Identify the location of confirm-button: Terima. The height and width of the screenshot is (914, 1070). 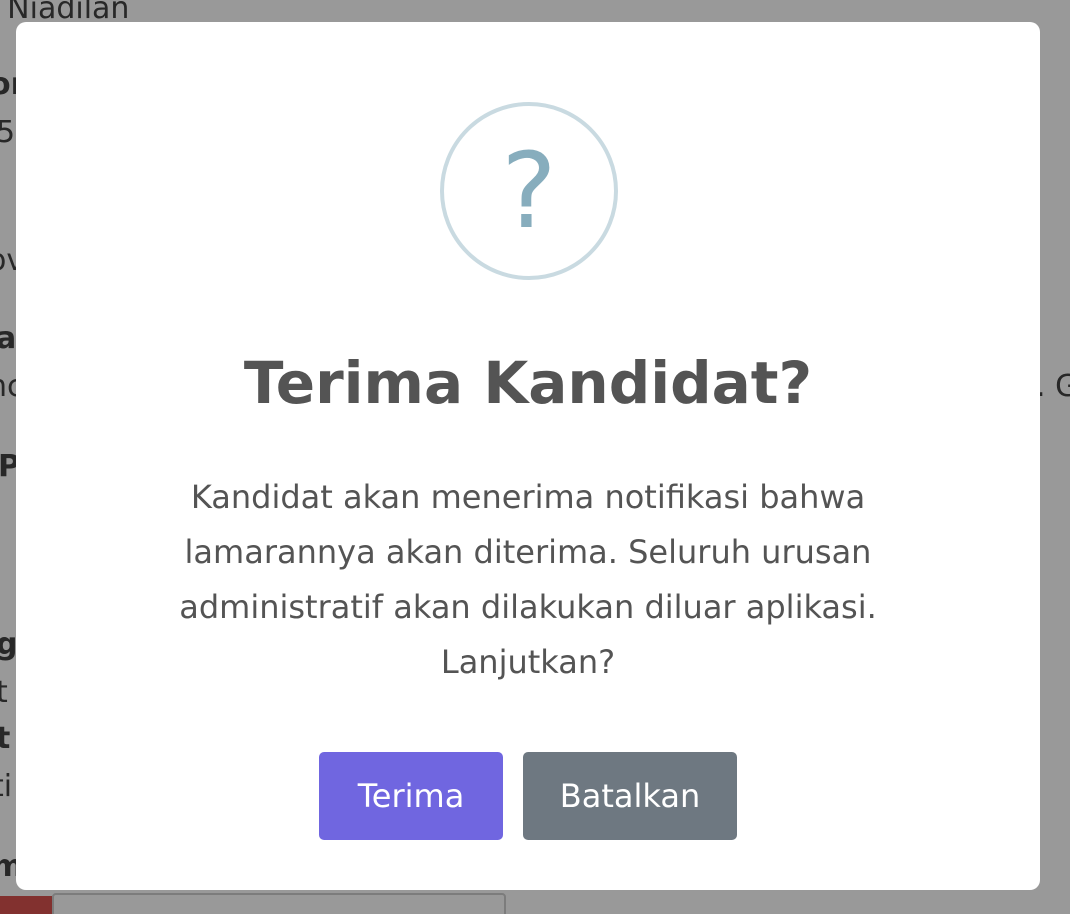
(411, 796).